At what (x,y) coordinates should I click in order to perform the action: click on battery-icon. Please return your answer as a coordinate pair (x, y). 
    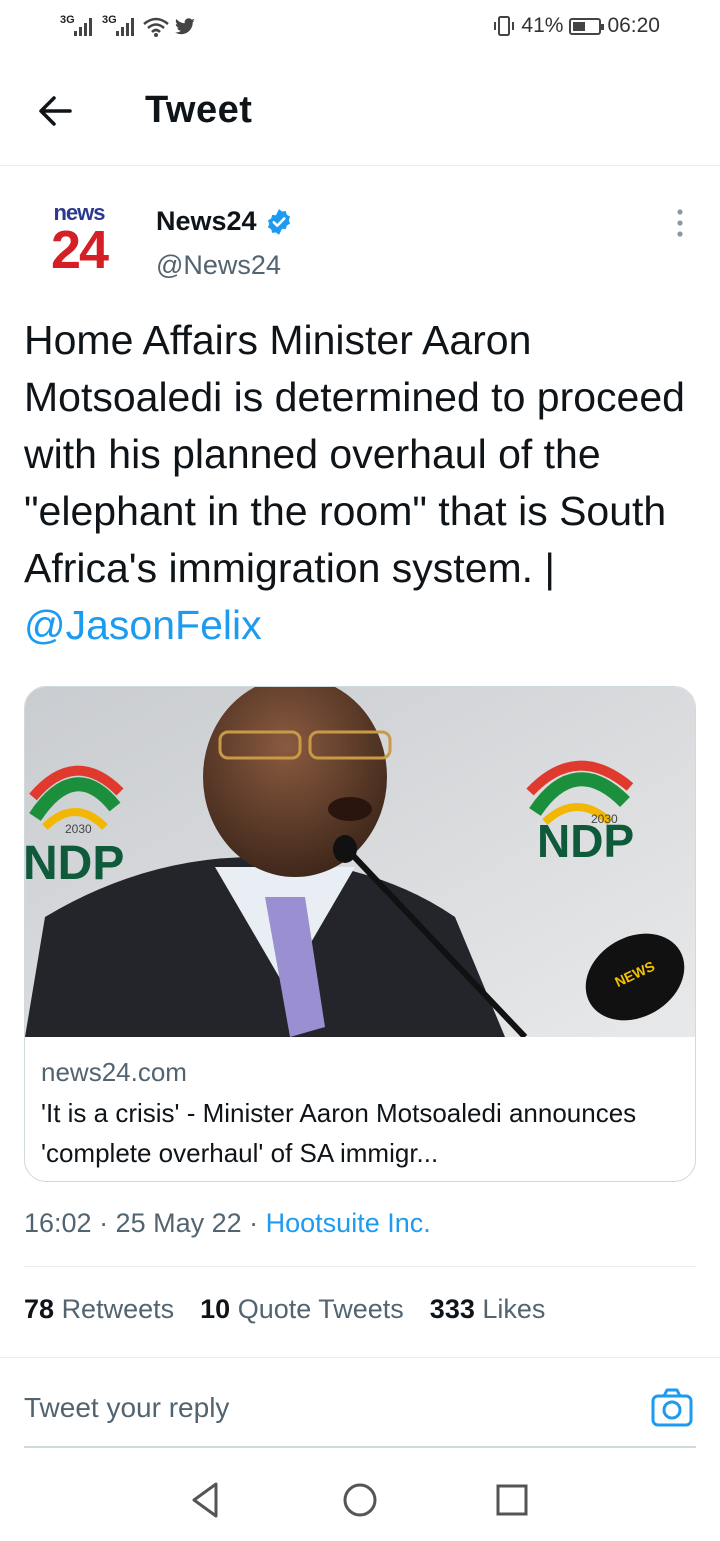
    Looking at the image, I should click on (587, 26).